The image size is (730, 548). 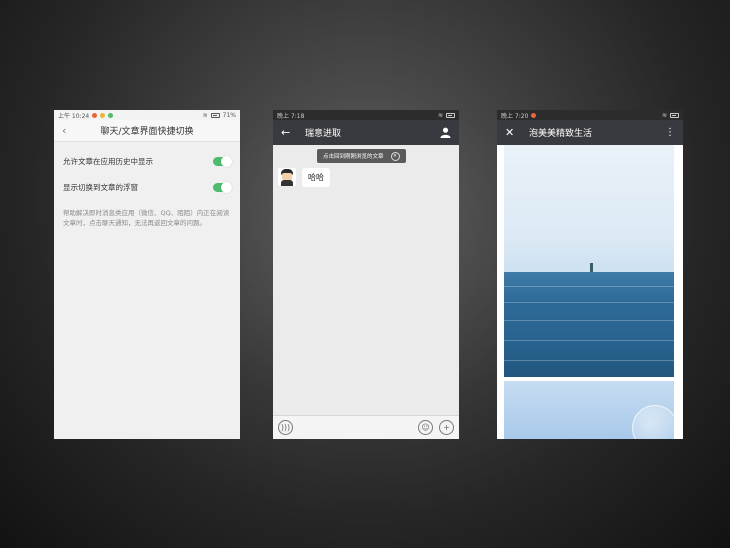 I want to click on setting-row-floating-window: 显示切换到文章的浮窗, so click(x=147, y=187).